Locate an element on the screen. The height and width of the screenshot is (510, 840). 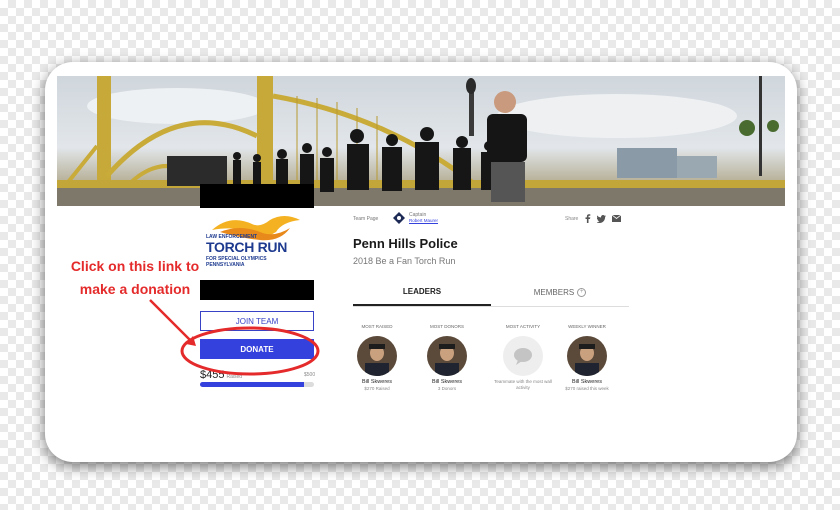
highlight-ellipse is located at coordinates (250, 351).